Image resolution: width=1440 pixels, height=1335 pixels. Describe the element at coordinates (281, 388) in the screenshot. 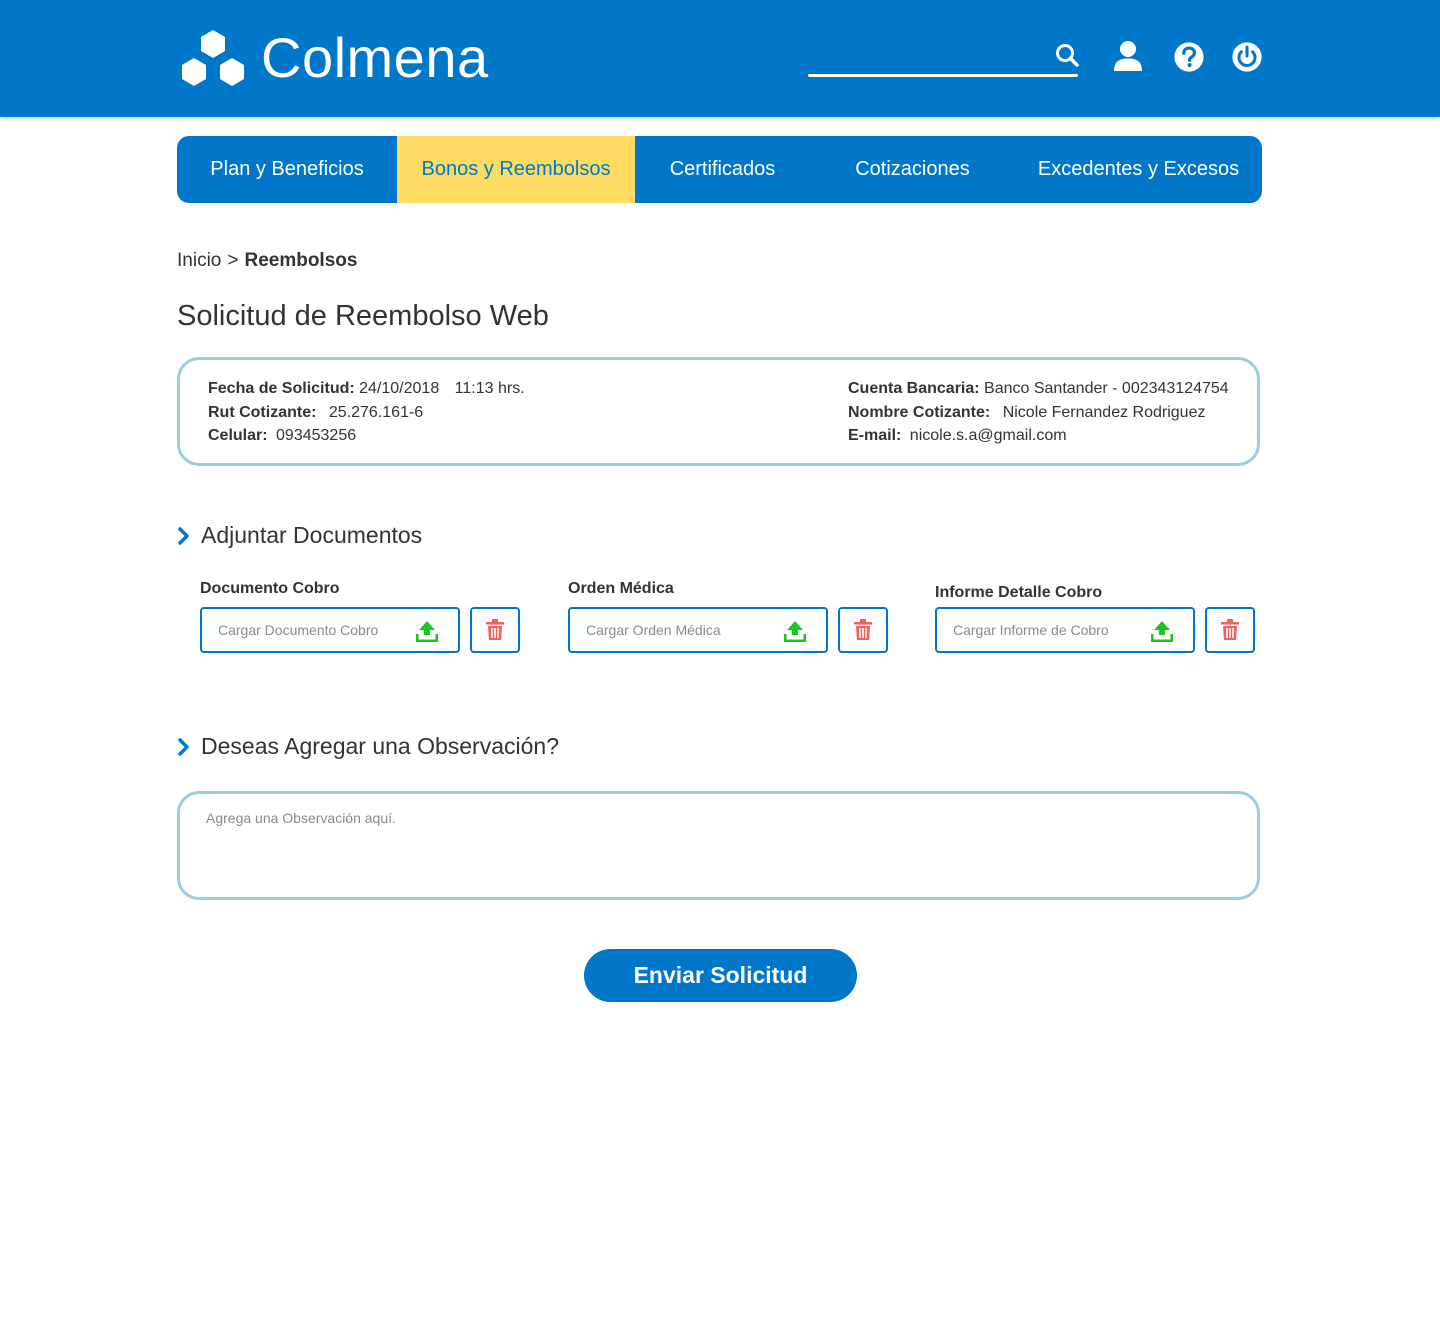

I see `fecha-label: Fecha de Solicitud:` at that location.